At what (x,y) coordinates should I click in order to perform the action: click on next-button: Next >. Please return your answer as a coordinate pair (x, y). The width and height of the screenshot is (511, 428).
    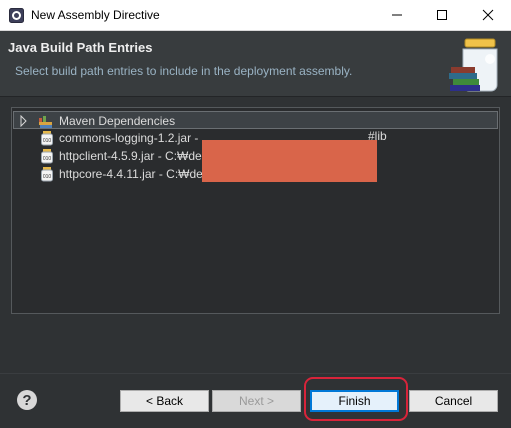
    Looking at the image, I should click on (256, 401).